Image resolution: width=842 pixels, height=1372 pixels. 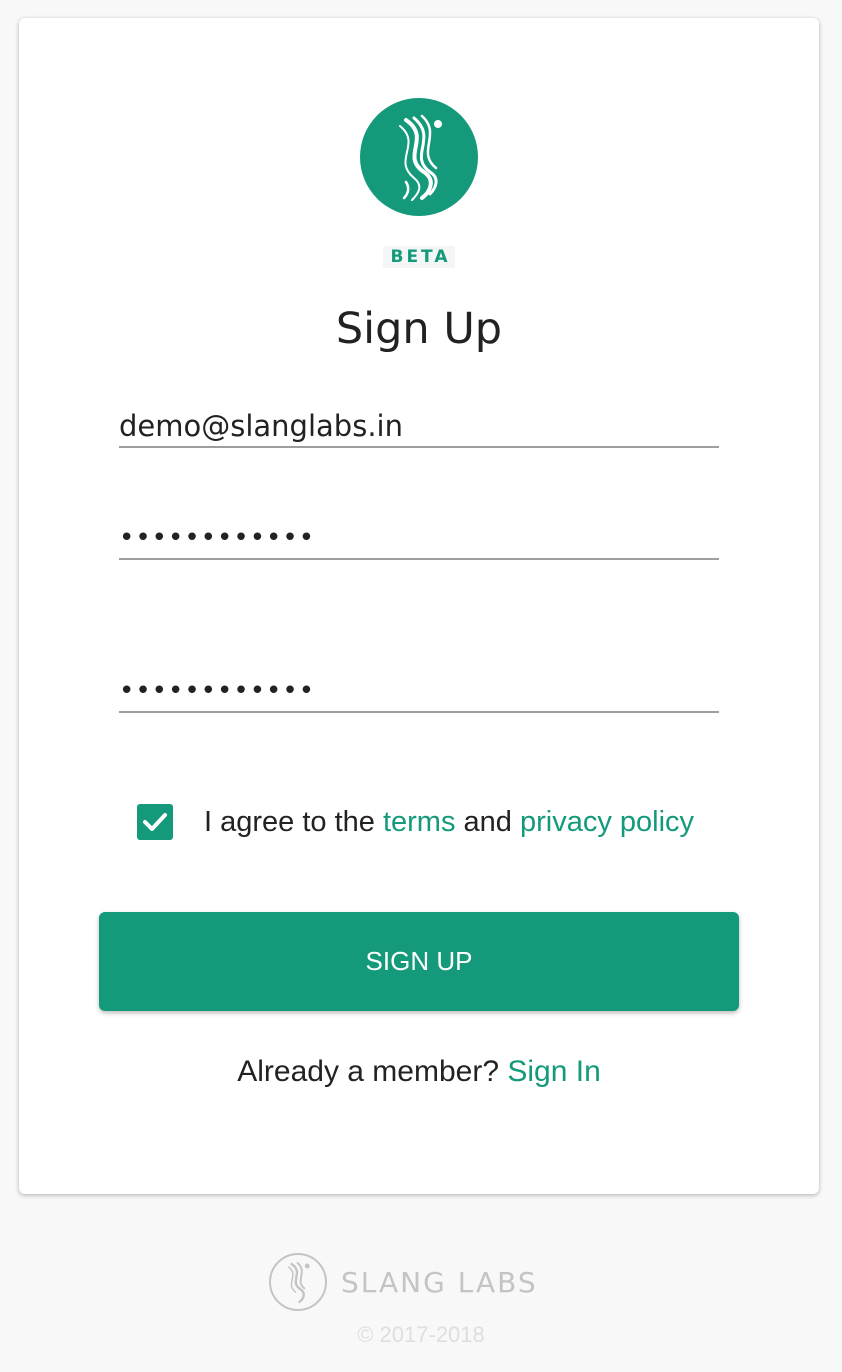 I want to click on privacy-policy-link: privacy policy, so click(x=607, y=822).